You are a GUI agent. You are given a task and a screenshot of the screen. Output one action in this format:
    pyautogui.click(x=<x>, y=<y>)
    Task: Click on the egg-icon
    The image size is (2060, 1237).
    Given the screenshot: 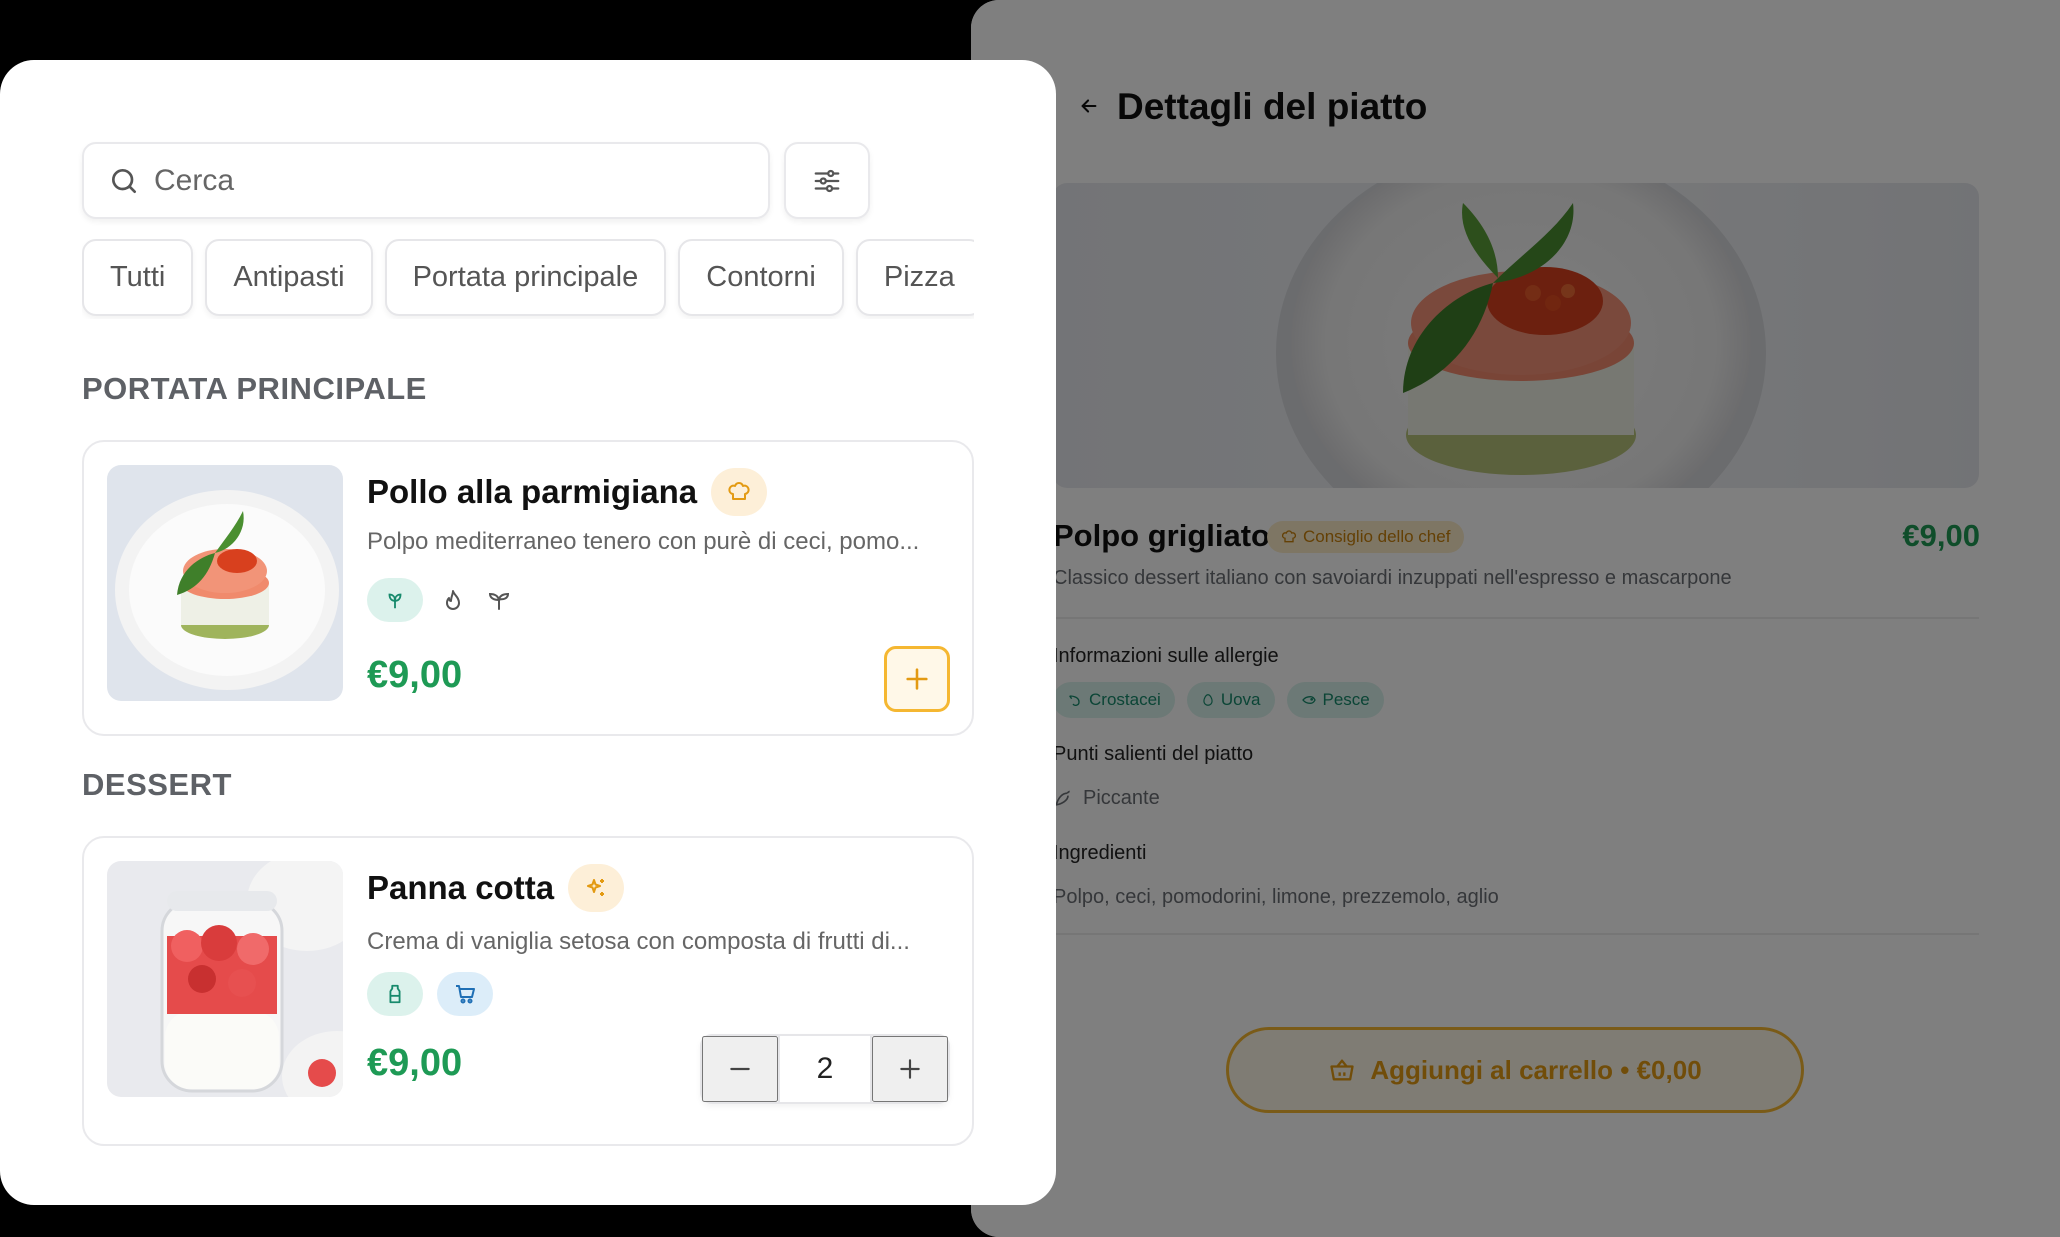 What is the action you would take?
    pyautogui.click(x=1208, y=700)
    